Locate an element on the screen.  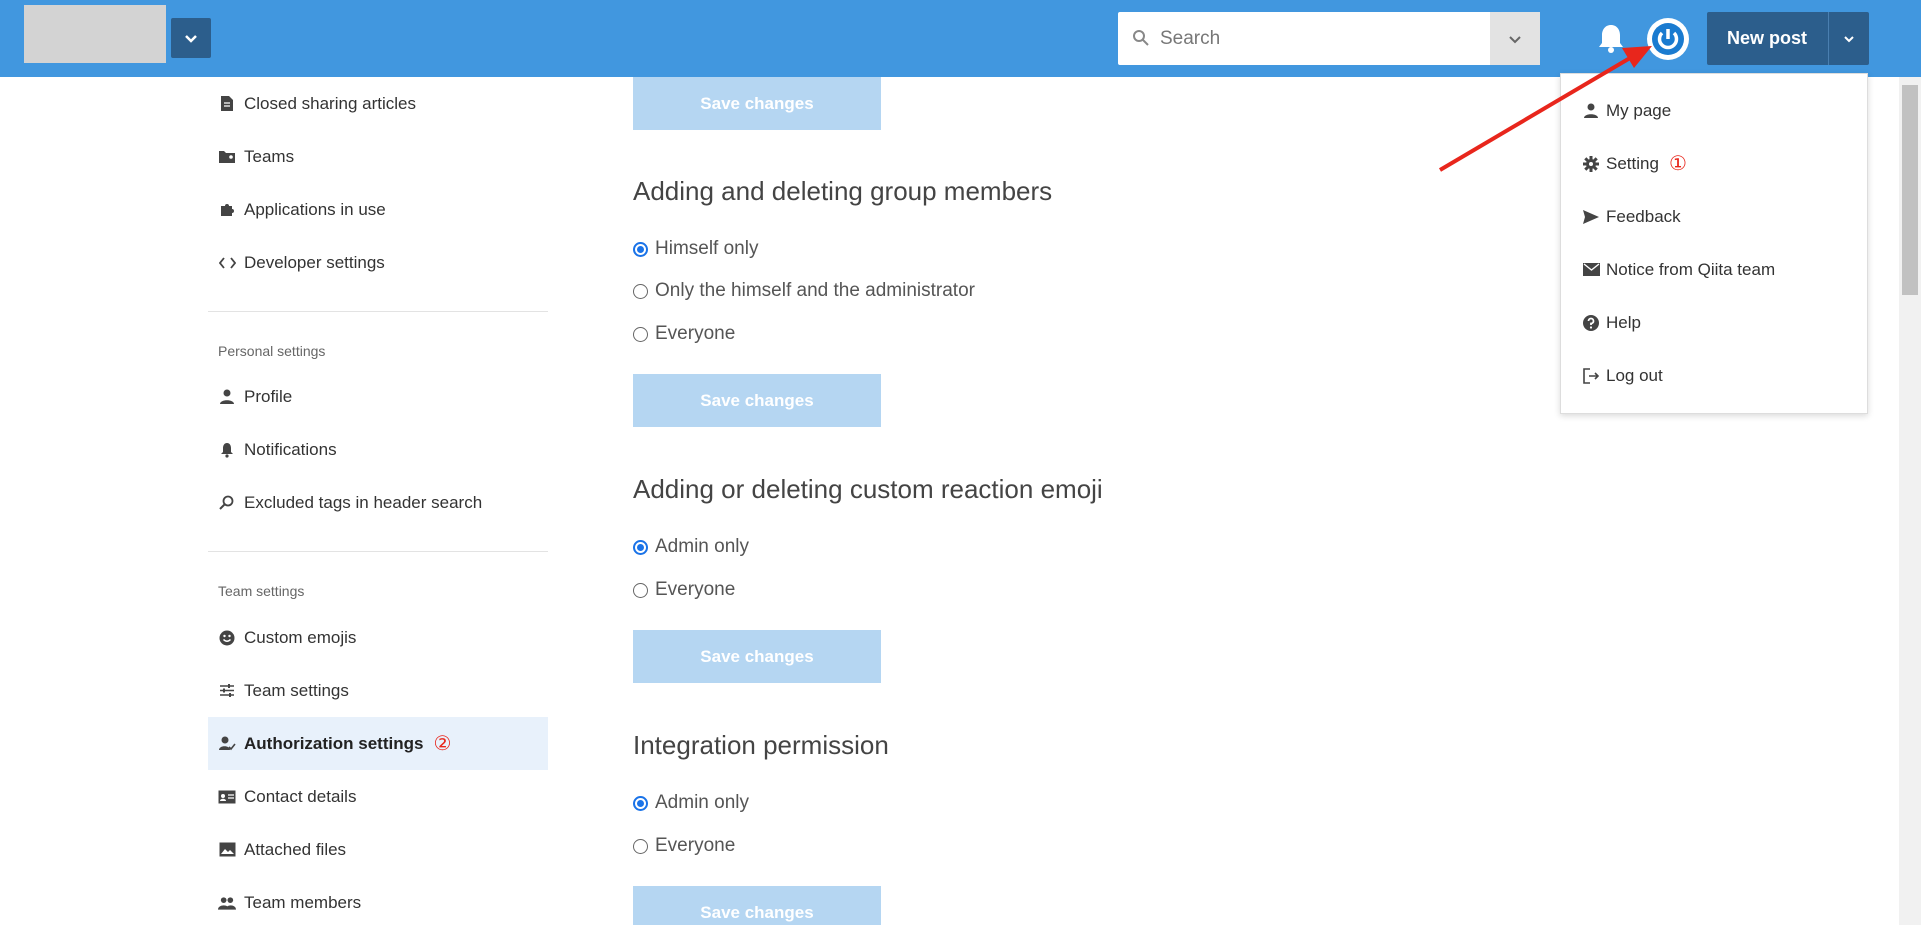
menu-item-label: Notice from Qiita team is located at coordinates (1691, 269).